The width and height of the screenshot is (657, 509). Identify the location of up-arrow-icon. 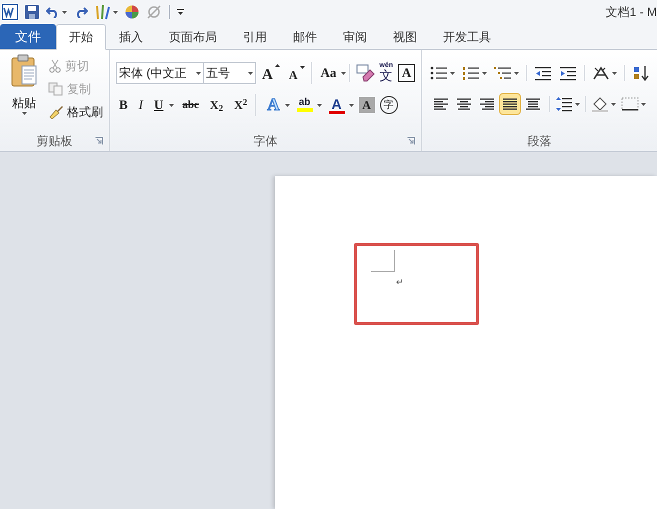
(277, 65).